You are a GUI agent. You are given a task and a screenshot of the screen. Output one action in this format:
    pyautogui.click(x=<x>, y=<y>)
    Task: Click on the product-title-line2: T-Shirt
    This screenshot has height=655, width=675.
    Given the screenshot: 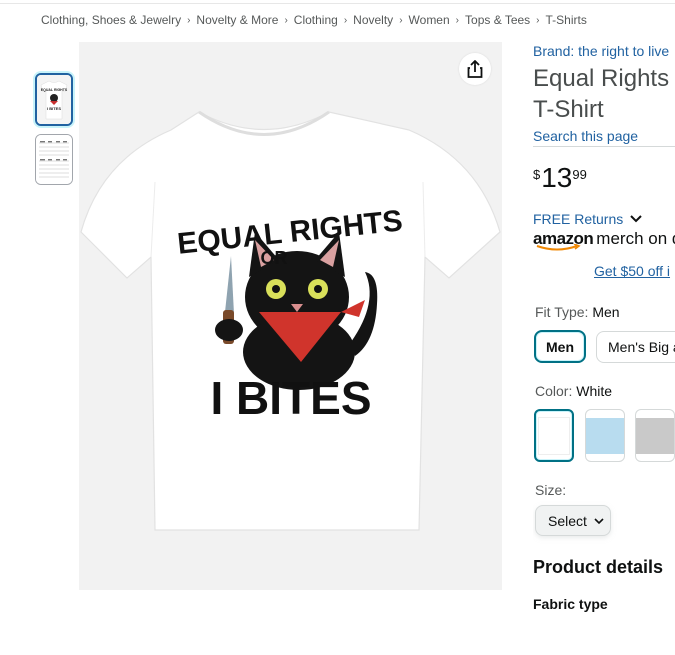 What is the action you would take?
    pyautogui.click(x=568, y=109)
    